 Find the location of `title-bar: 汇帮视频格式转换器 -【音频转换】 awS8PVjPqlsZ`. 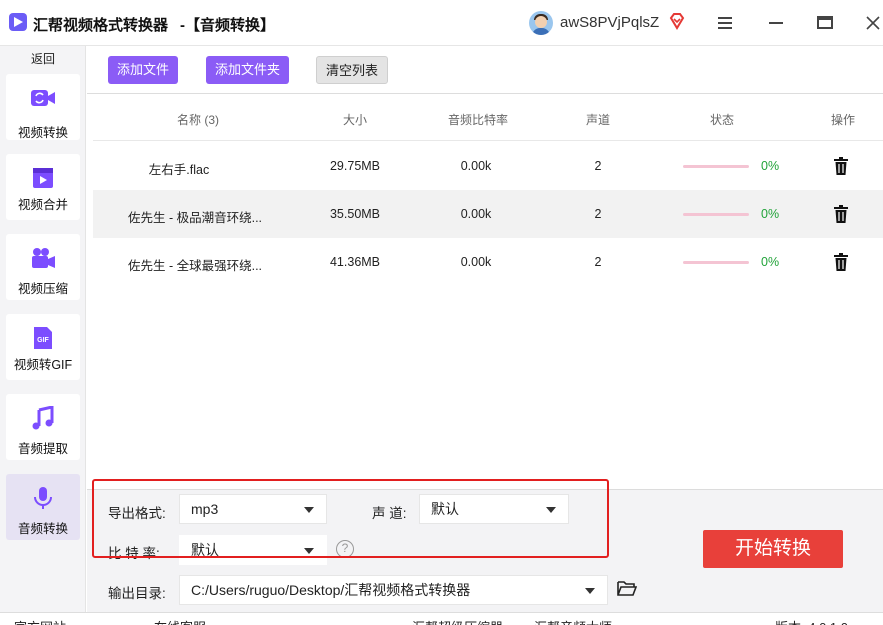

title-bar: 汇帮视频格式转换器 -【音频转换】 awS8PVjPqlsZ is located at coordinates (441, 23).